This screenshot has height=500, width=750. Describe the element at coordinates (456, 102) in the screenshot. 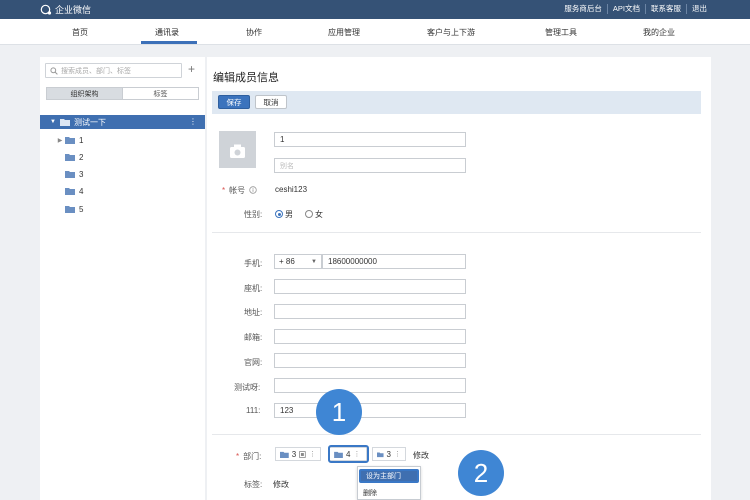

I see `action-bar: 保存 取消` at that location.